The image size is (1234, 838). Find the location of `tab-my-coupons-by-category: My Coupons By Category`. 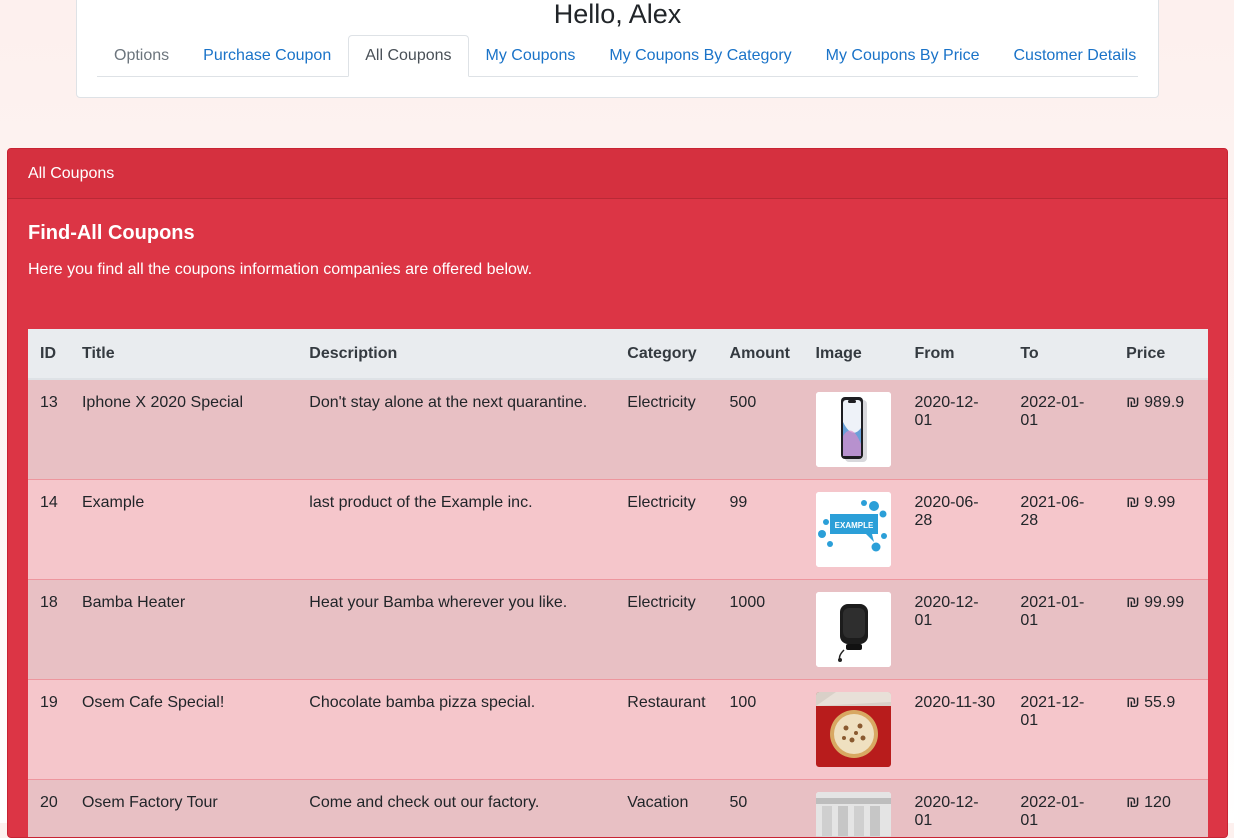

tab-my-coupons-by-category: My Coupons By Category is located at coordinates (700, 56).